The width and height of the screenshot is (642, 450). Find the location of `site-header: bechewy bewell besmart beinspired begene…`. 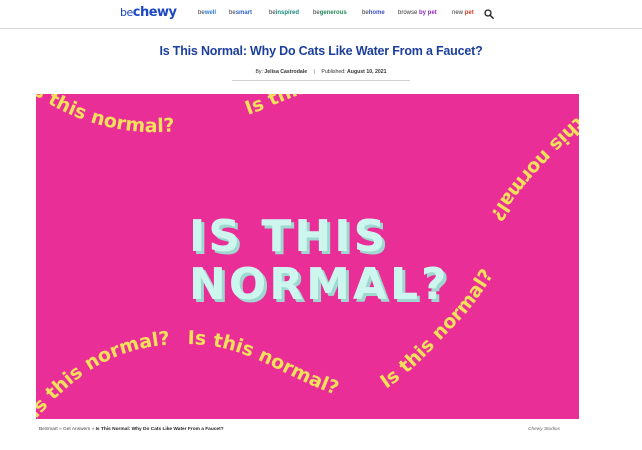

site-header: bechewy bewell besmart beinspired begene… is located at coordinates (321, 14).